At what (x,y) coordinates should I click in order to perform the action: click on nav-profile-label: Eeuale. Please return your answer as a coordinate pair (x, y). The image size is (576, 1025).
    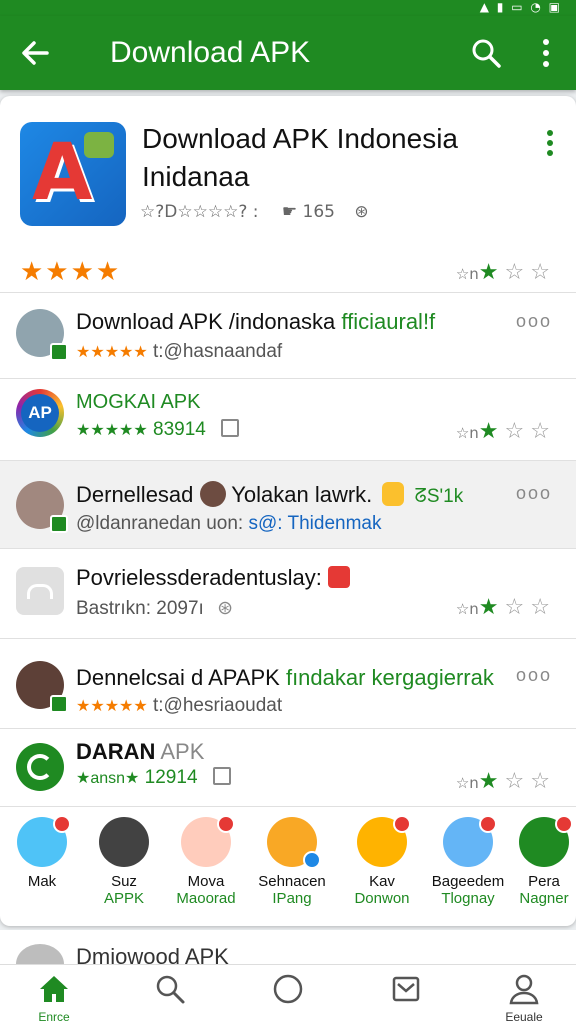
    Looking at the image, I should click on (524, 1017).